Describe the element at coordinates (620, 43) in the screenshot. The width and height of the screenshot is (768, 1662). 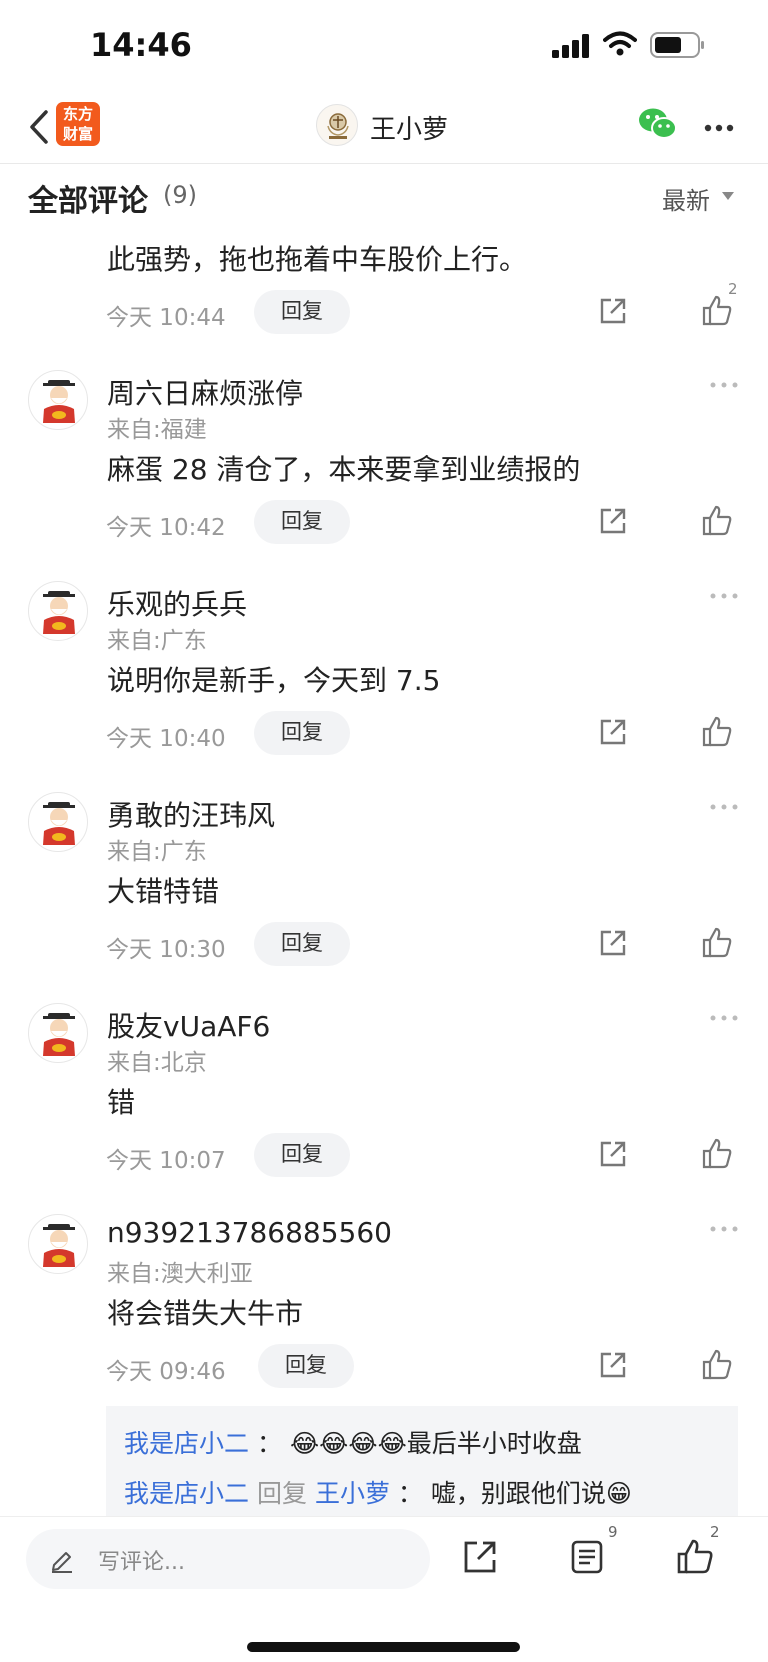
I see `wifi-icon` at that location.